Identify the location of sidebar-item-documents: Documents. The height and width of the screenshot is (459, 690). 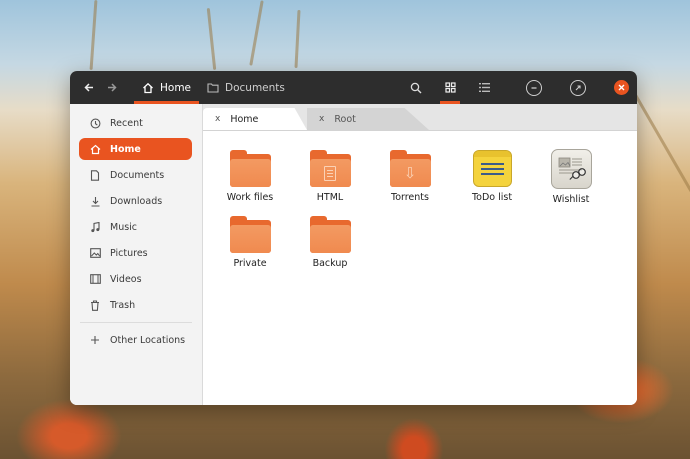
(135, 175).